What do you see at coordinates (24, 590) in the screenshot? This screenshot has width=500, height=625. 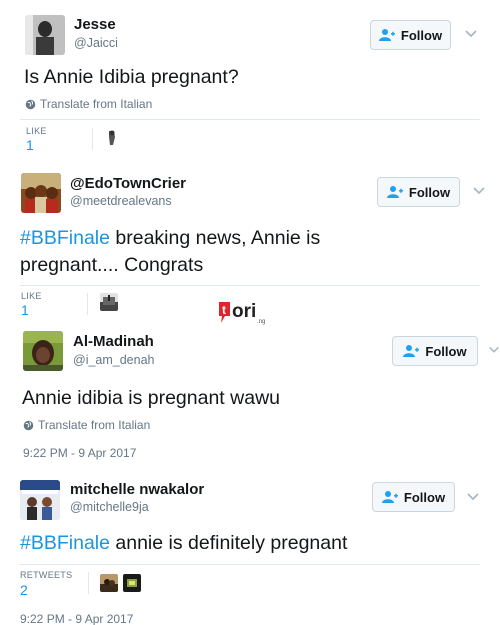 I see `retweet-count: 2` at bounding box center [24, 590].